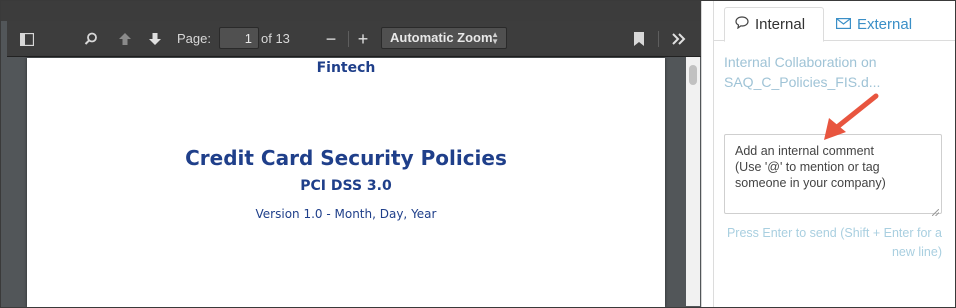  I want to click on tab-external: External, so click(874, 24).